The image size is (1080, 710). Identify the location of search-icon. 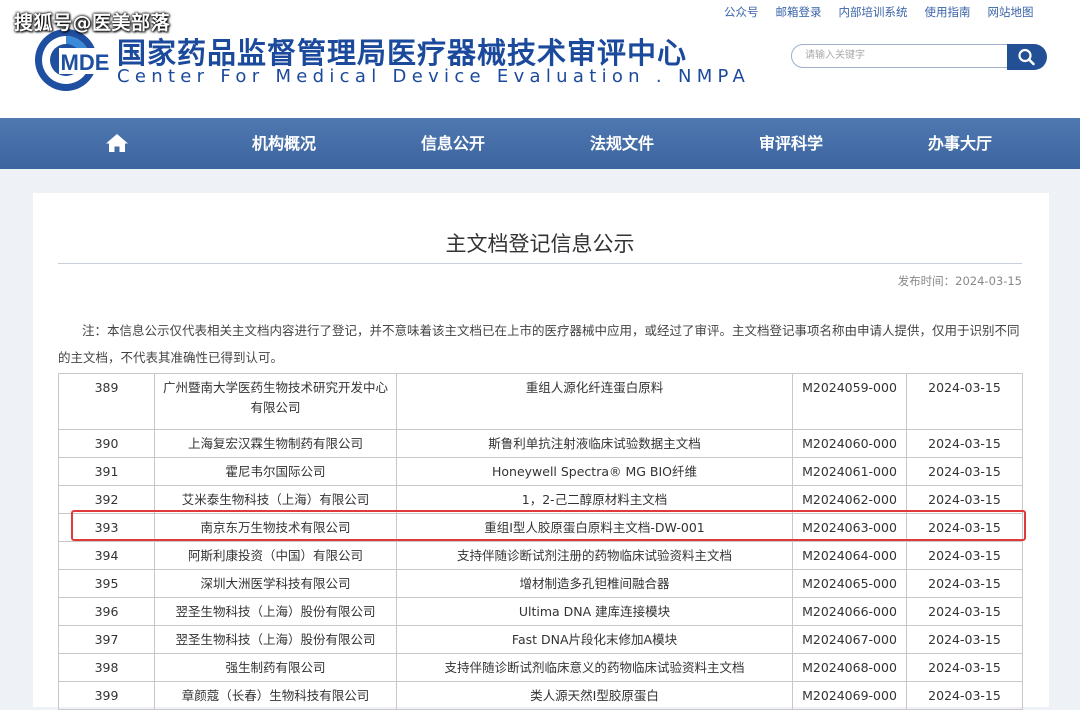
(1026, 57).